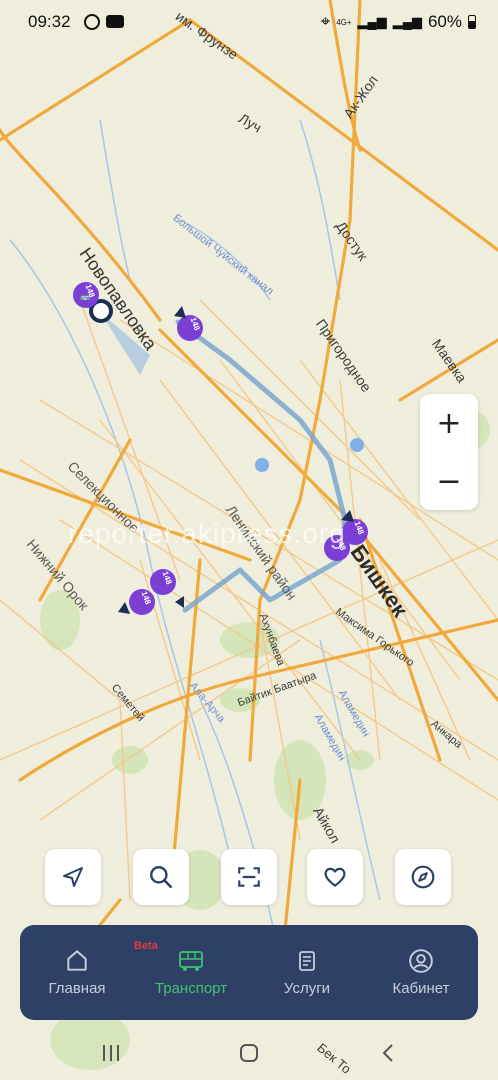 The image size is (498, 1080). What do you see at coordinates (191, 961) in the screenshot?
I see `bus-icon` at bounding box center [191, 961].